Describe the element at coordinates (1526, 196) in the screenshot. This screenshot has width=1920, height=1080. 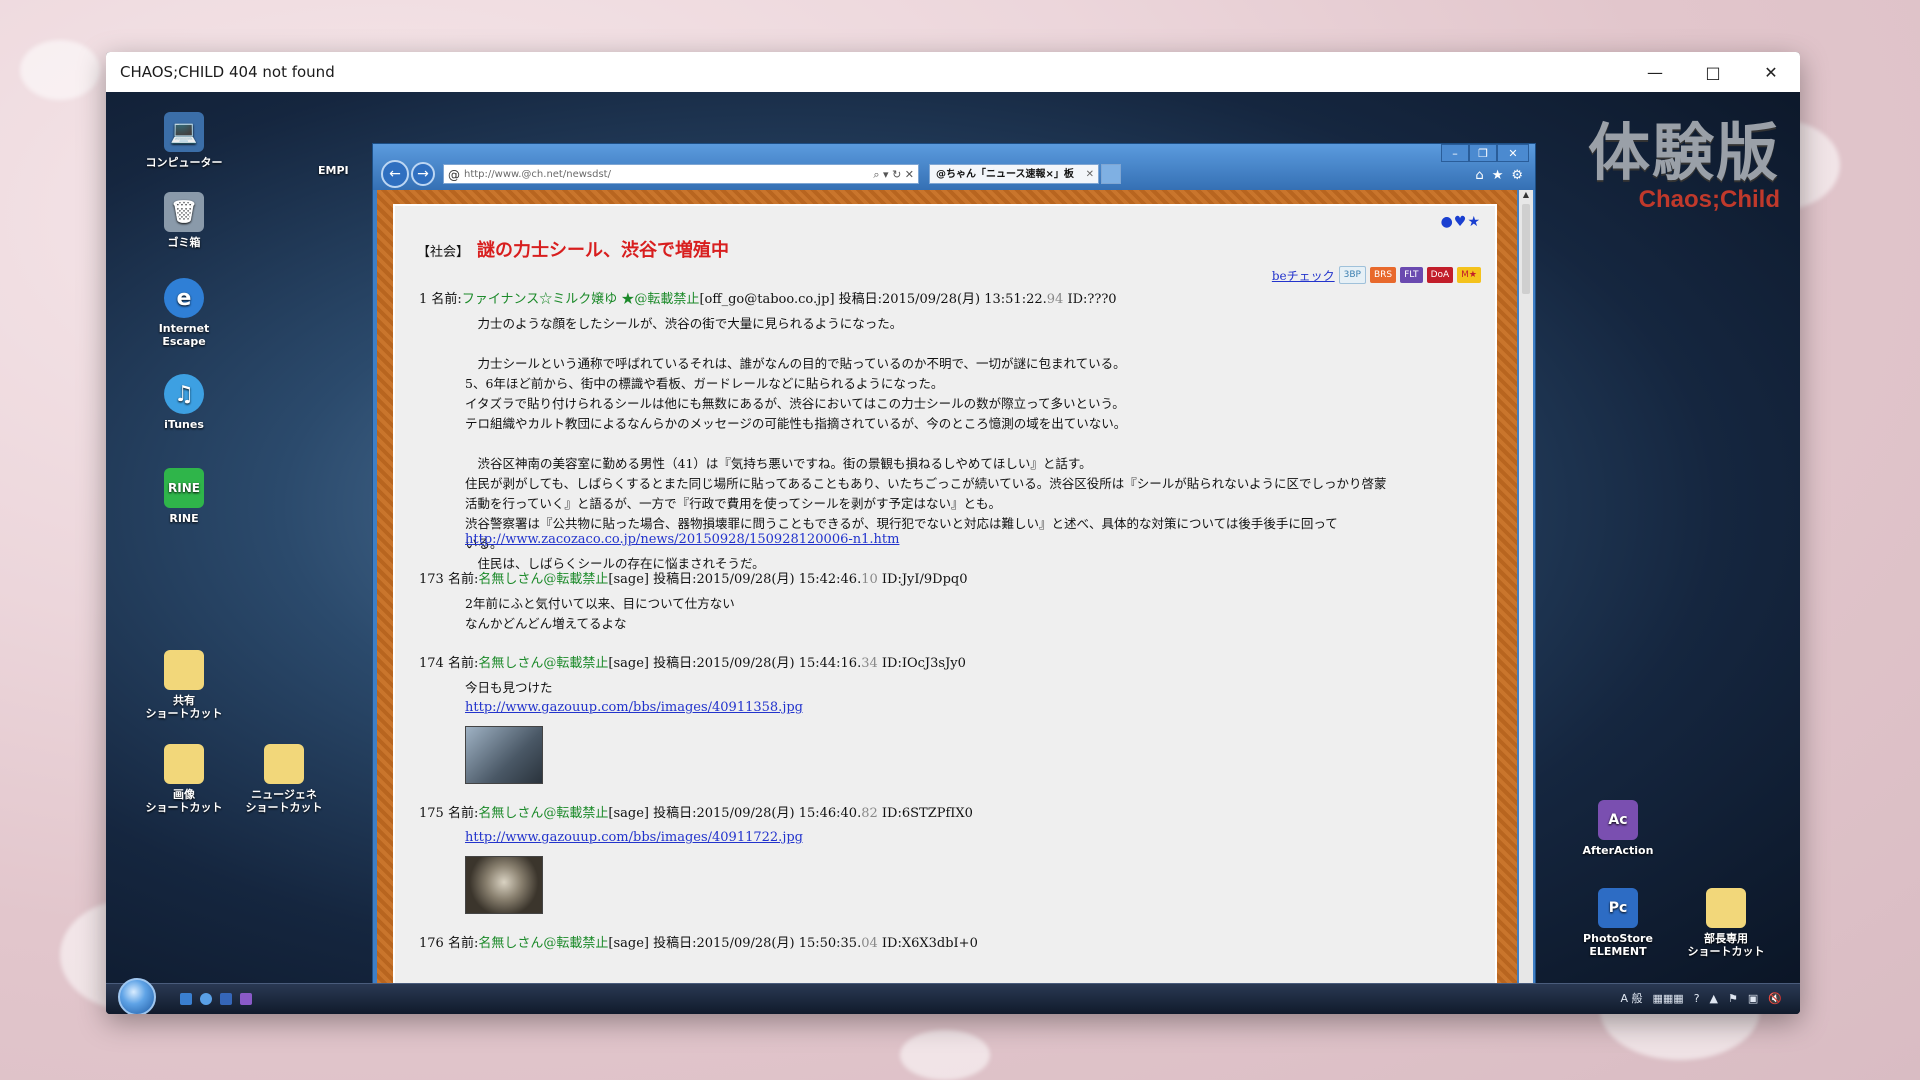
I see `scroll-up-icon: ▲` at that location.